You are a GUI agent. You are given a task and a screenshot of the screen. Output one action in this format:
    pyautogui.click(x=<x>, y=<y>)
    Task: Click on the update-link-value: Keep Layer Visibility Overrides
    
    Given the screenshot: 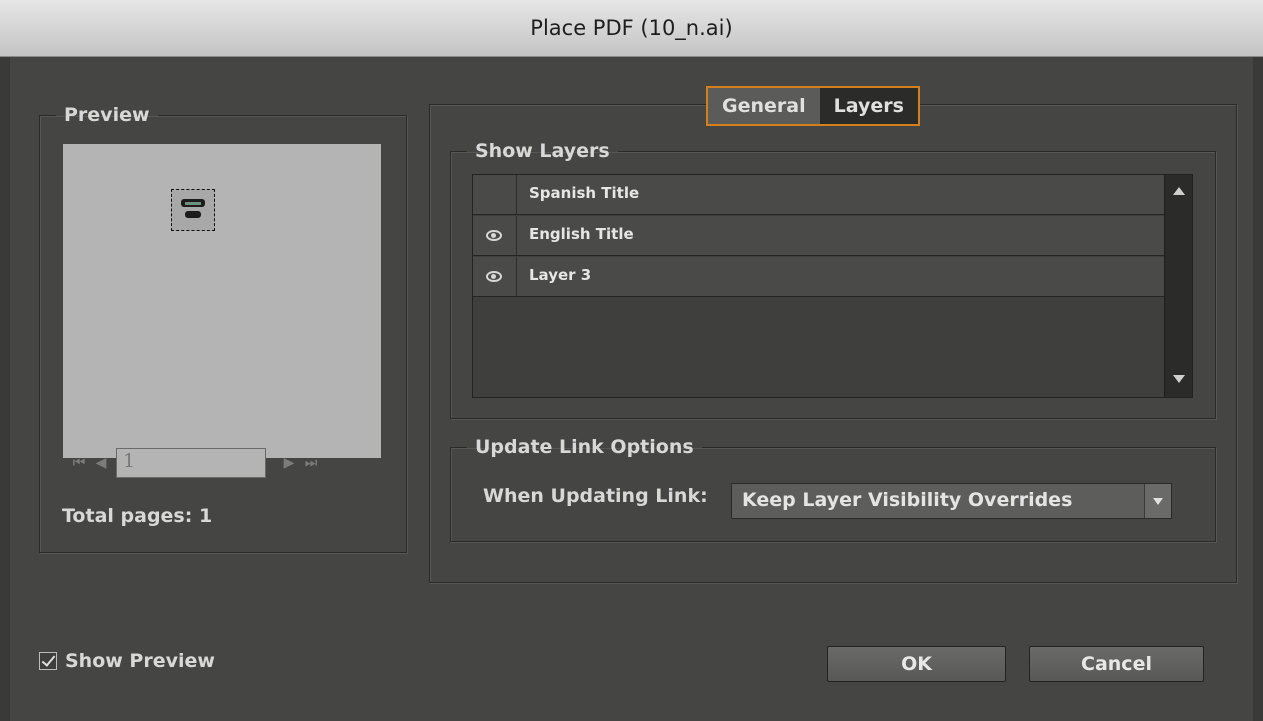 What is the action you would take?
    pyautogui.click(x=907, y=500)
    